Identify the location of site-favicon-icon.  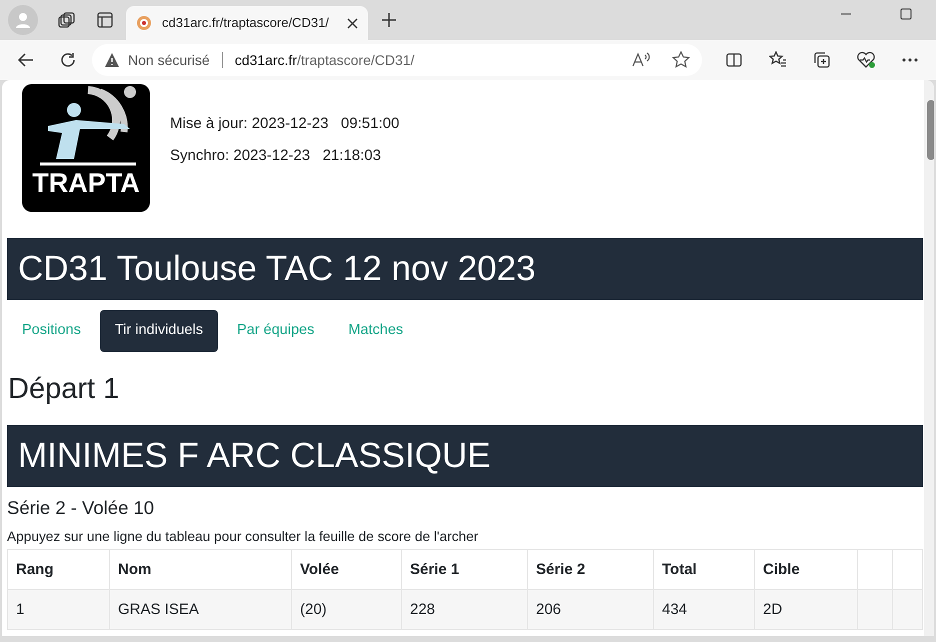
(144, 23).